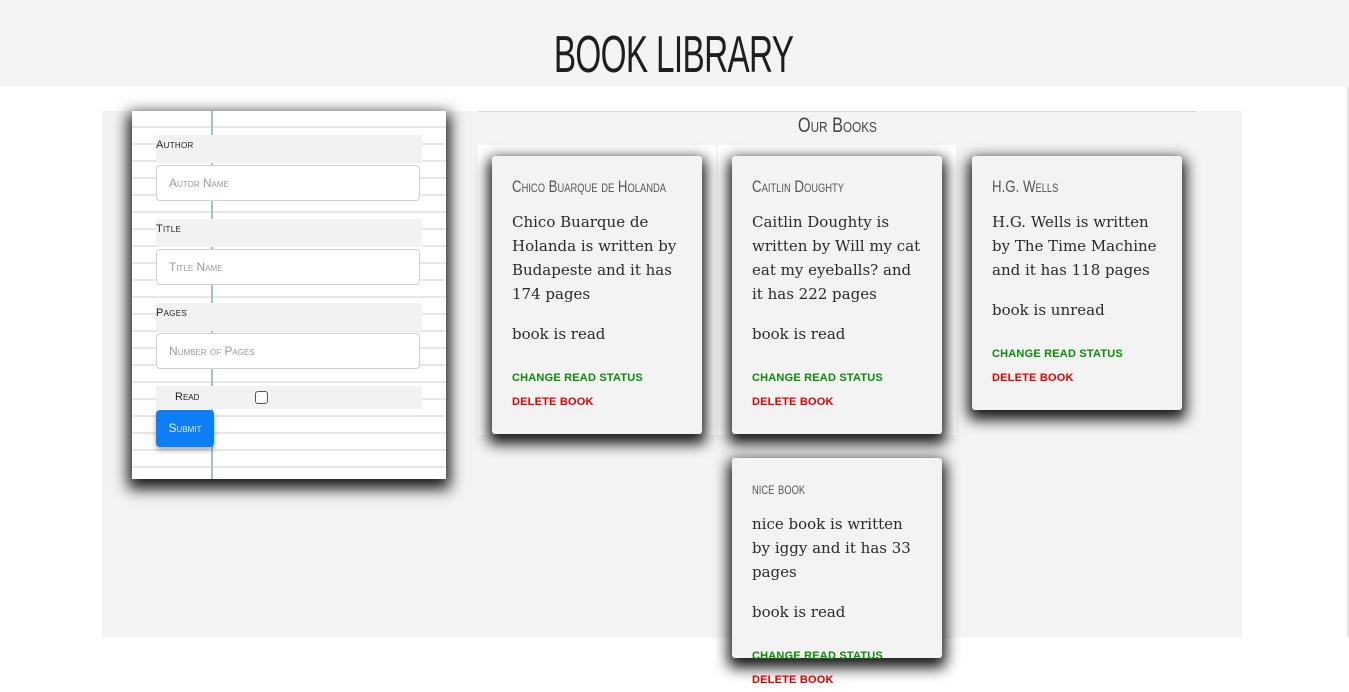  Describe the element at coordinates (289, 149) in the screenshot. I see `author-label-row` at that location.